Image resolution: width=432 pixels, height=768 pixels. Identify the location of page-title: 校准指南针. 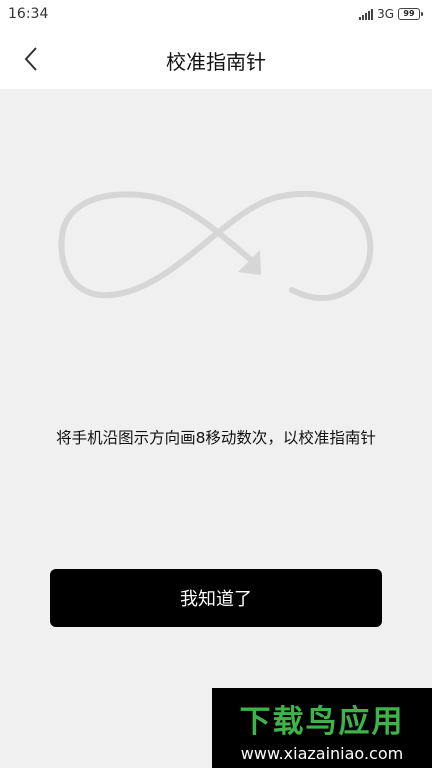
(216, 62).